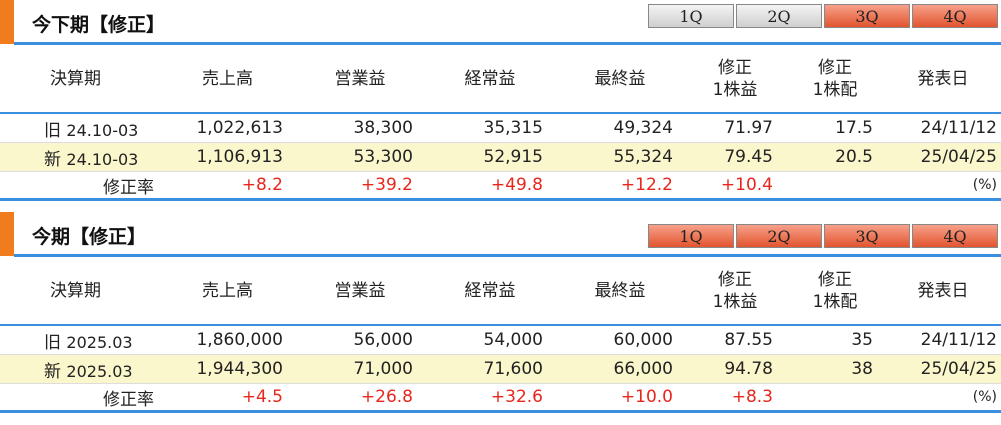 This screenshot has width=1001, height=425. Describe the element at coordinates (99, 25) in the screenshot. I see `section-title: 今下期【修正】` at that location.